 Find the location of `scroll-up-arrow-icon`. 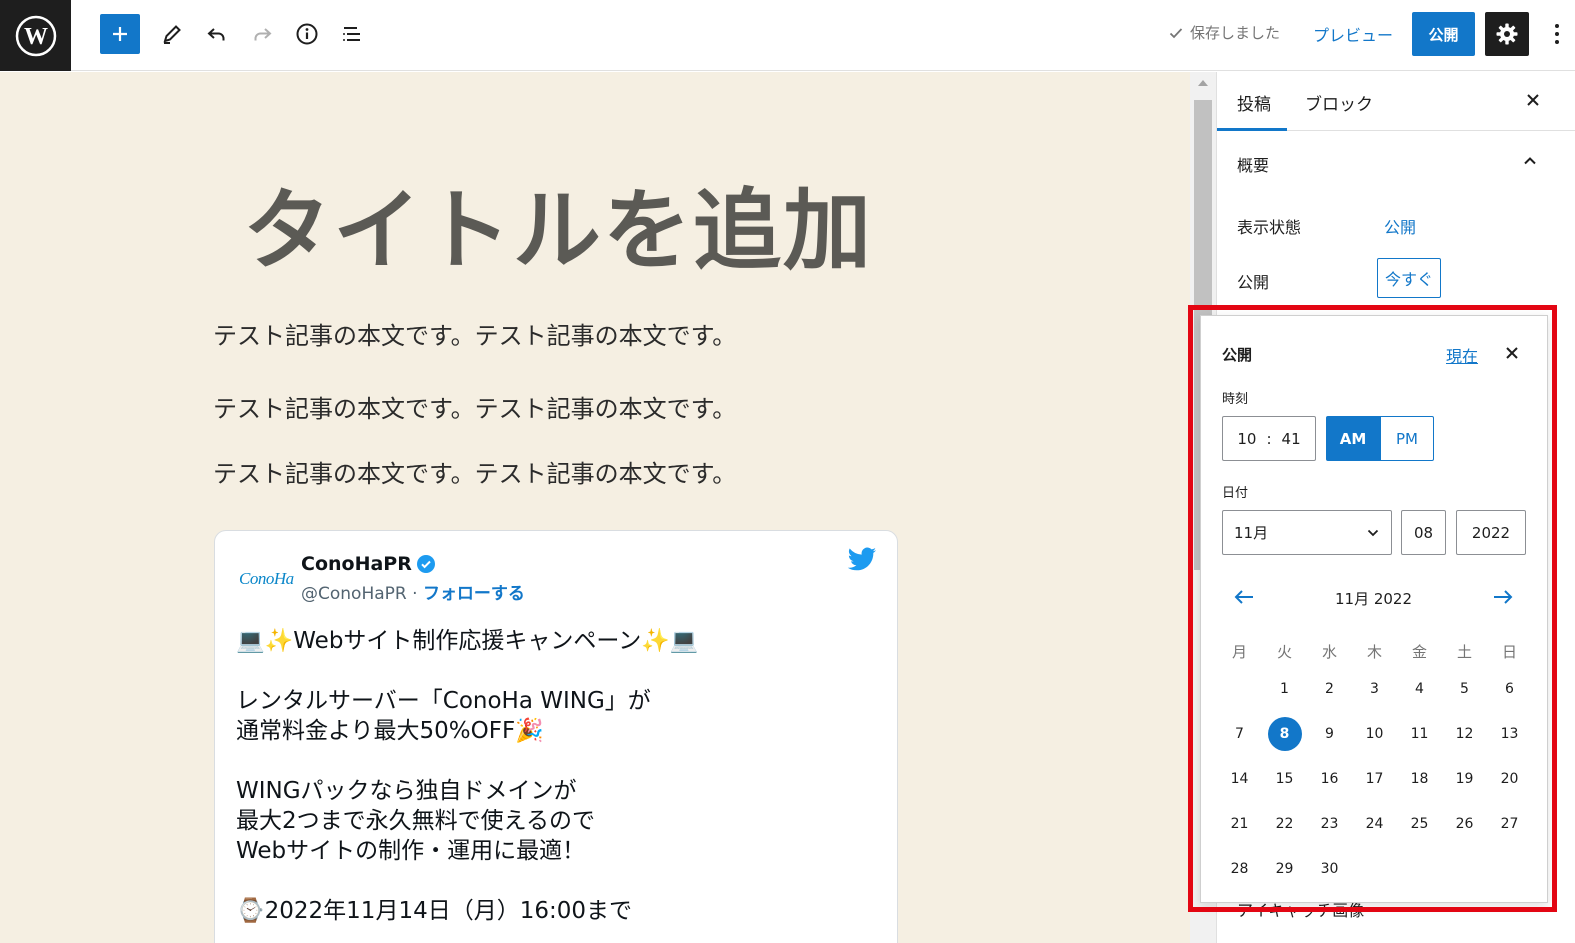

scroll-up-arrow-icon is located at coordinates (1203, 83).